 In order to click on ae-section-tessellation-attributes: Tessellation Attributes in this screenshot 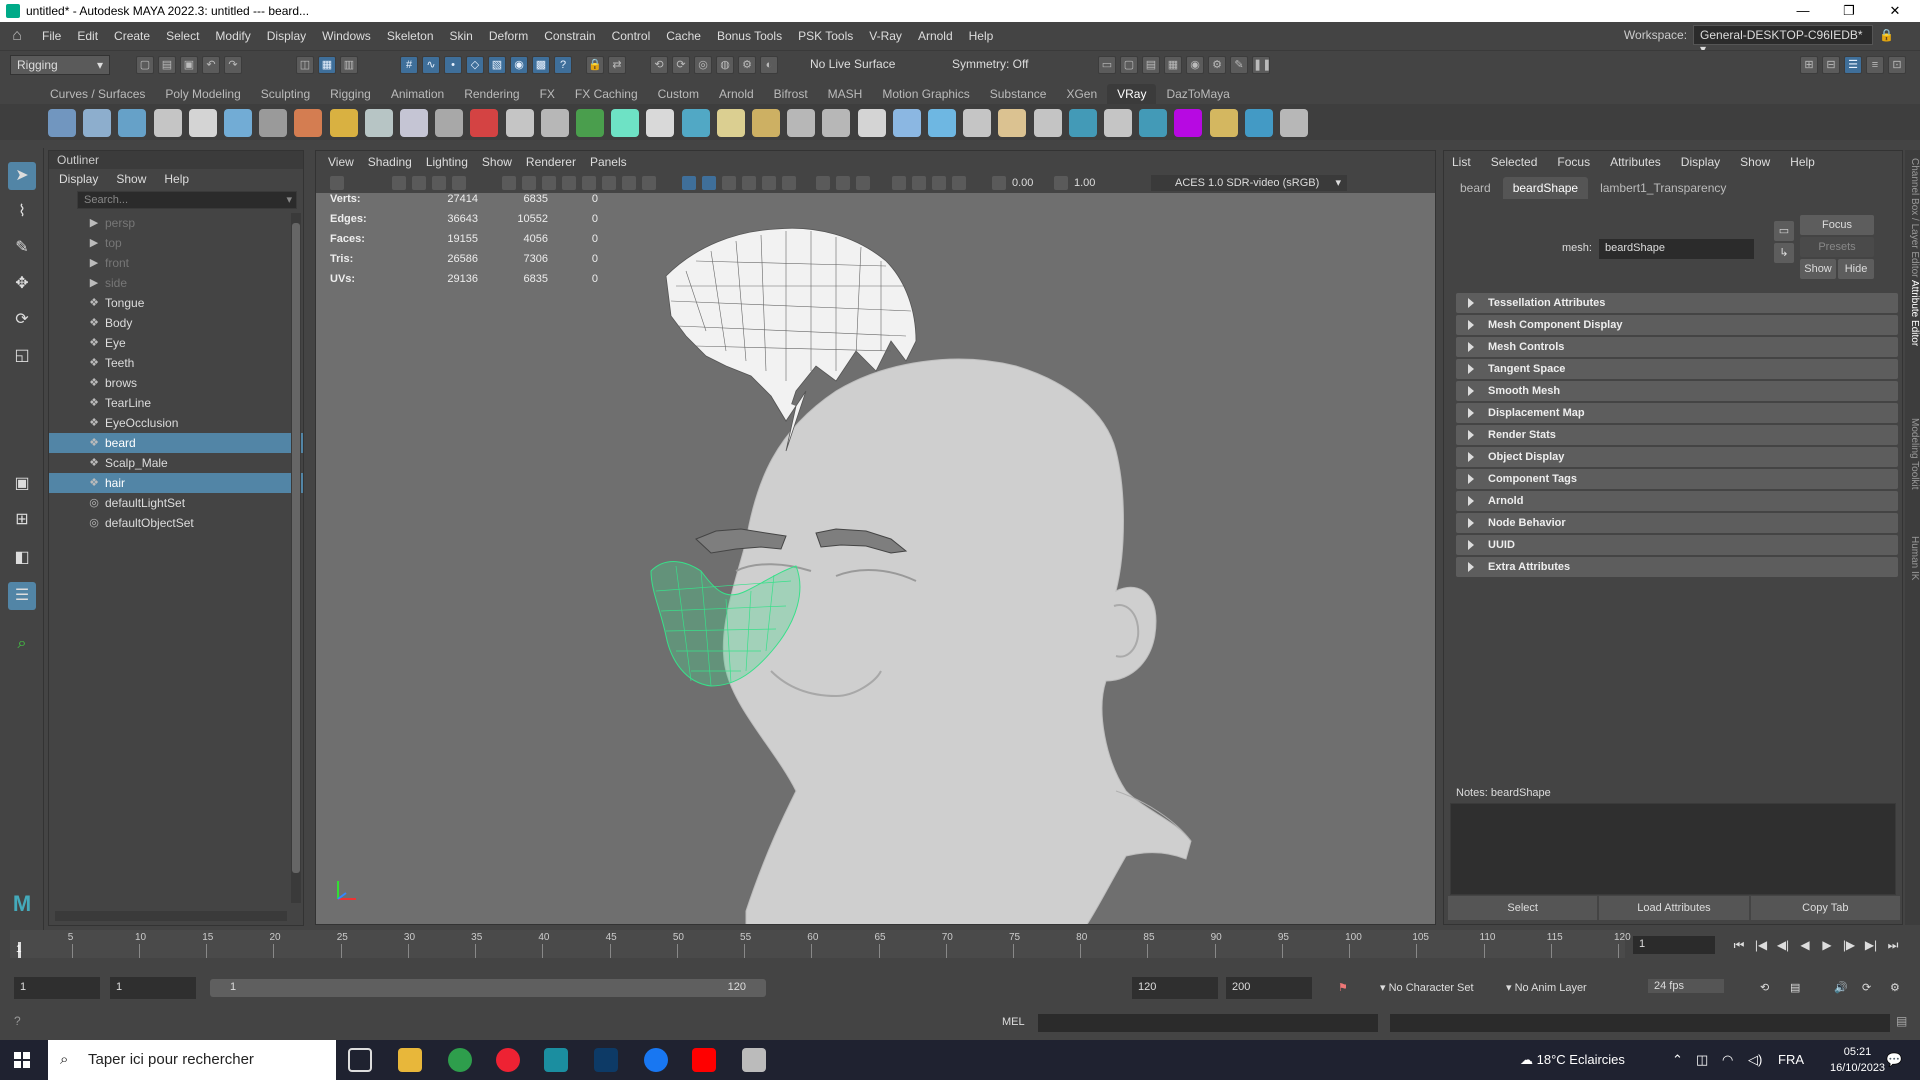, I will do `click(1677, 303)`.